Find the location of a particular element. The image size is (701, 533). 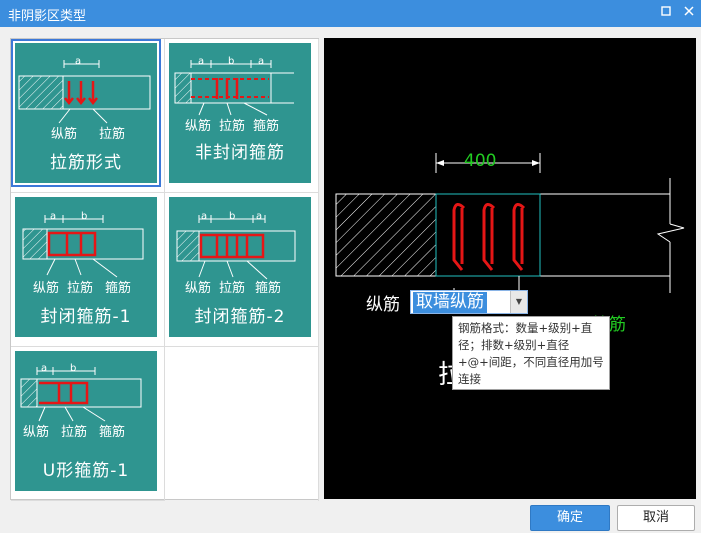

option-label: 封闭箍筋-1 is located at coordinates (86, 317).